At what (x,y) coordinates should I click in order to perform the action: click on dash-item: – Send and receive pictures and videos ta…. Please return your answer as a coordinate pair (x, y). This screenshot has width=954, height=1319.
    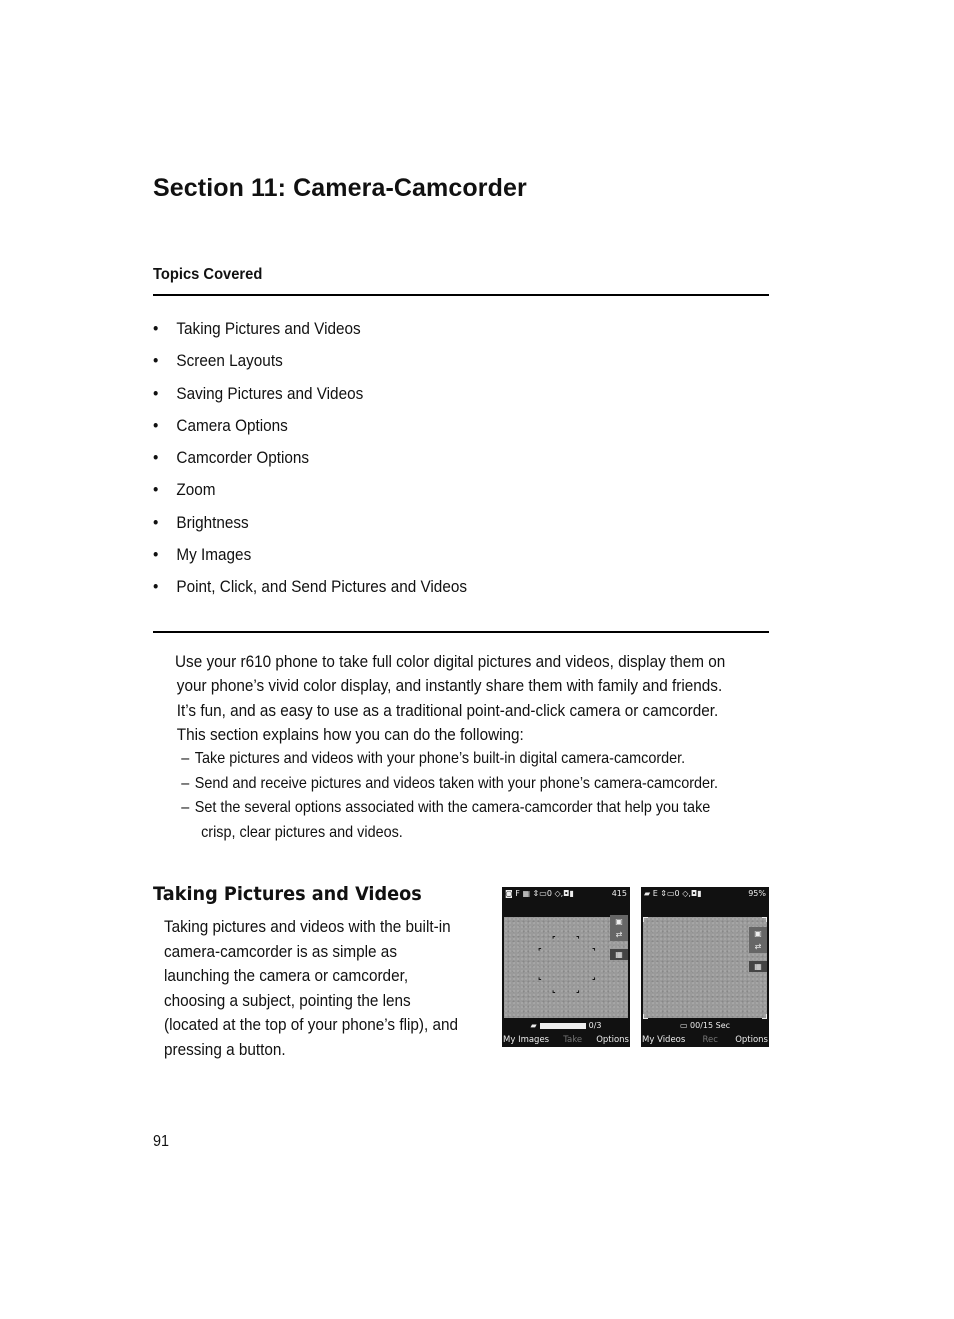
    Looking at the image, I should click on (454, 784).